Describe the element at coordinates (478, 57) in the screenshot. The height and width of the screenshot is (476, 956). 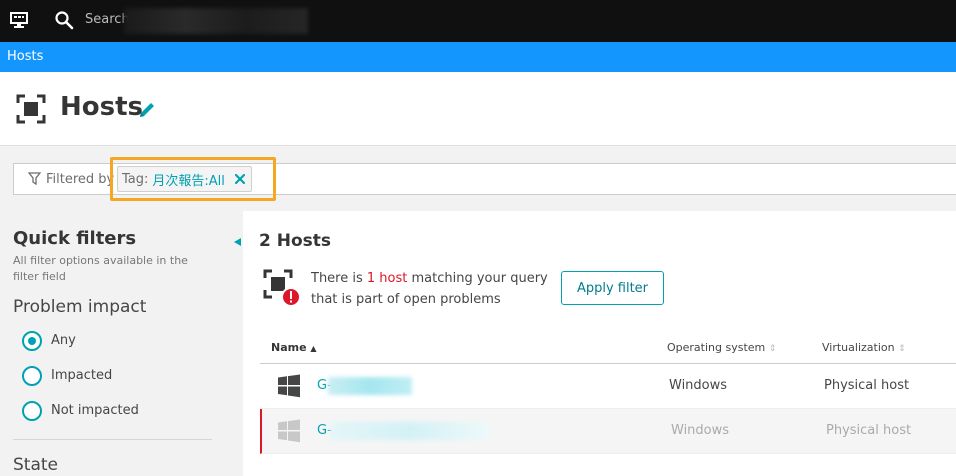
I see `breadcrumb: Hosts` at that location.